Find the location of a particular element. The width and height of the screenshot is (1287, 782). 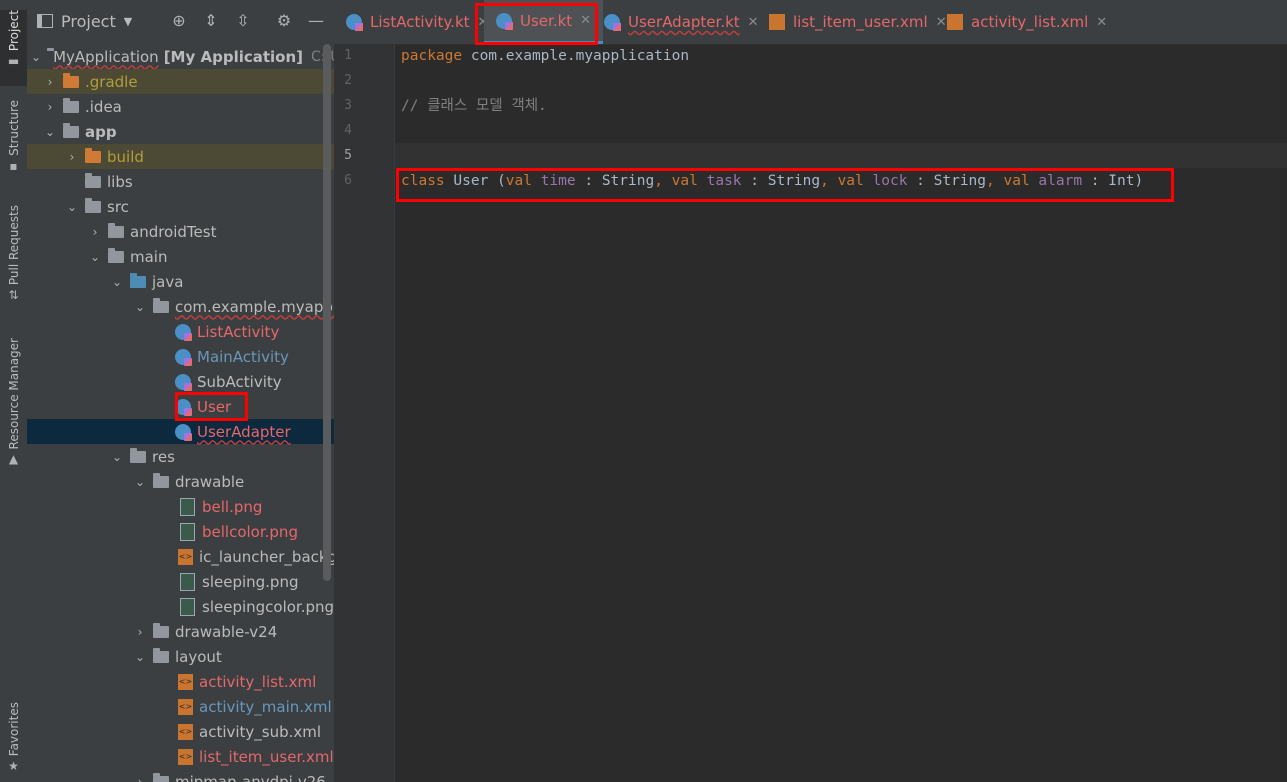

resource-folder-icon is located at coordinates (138, 455).